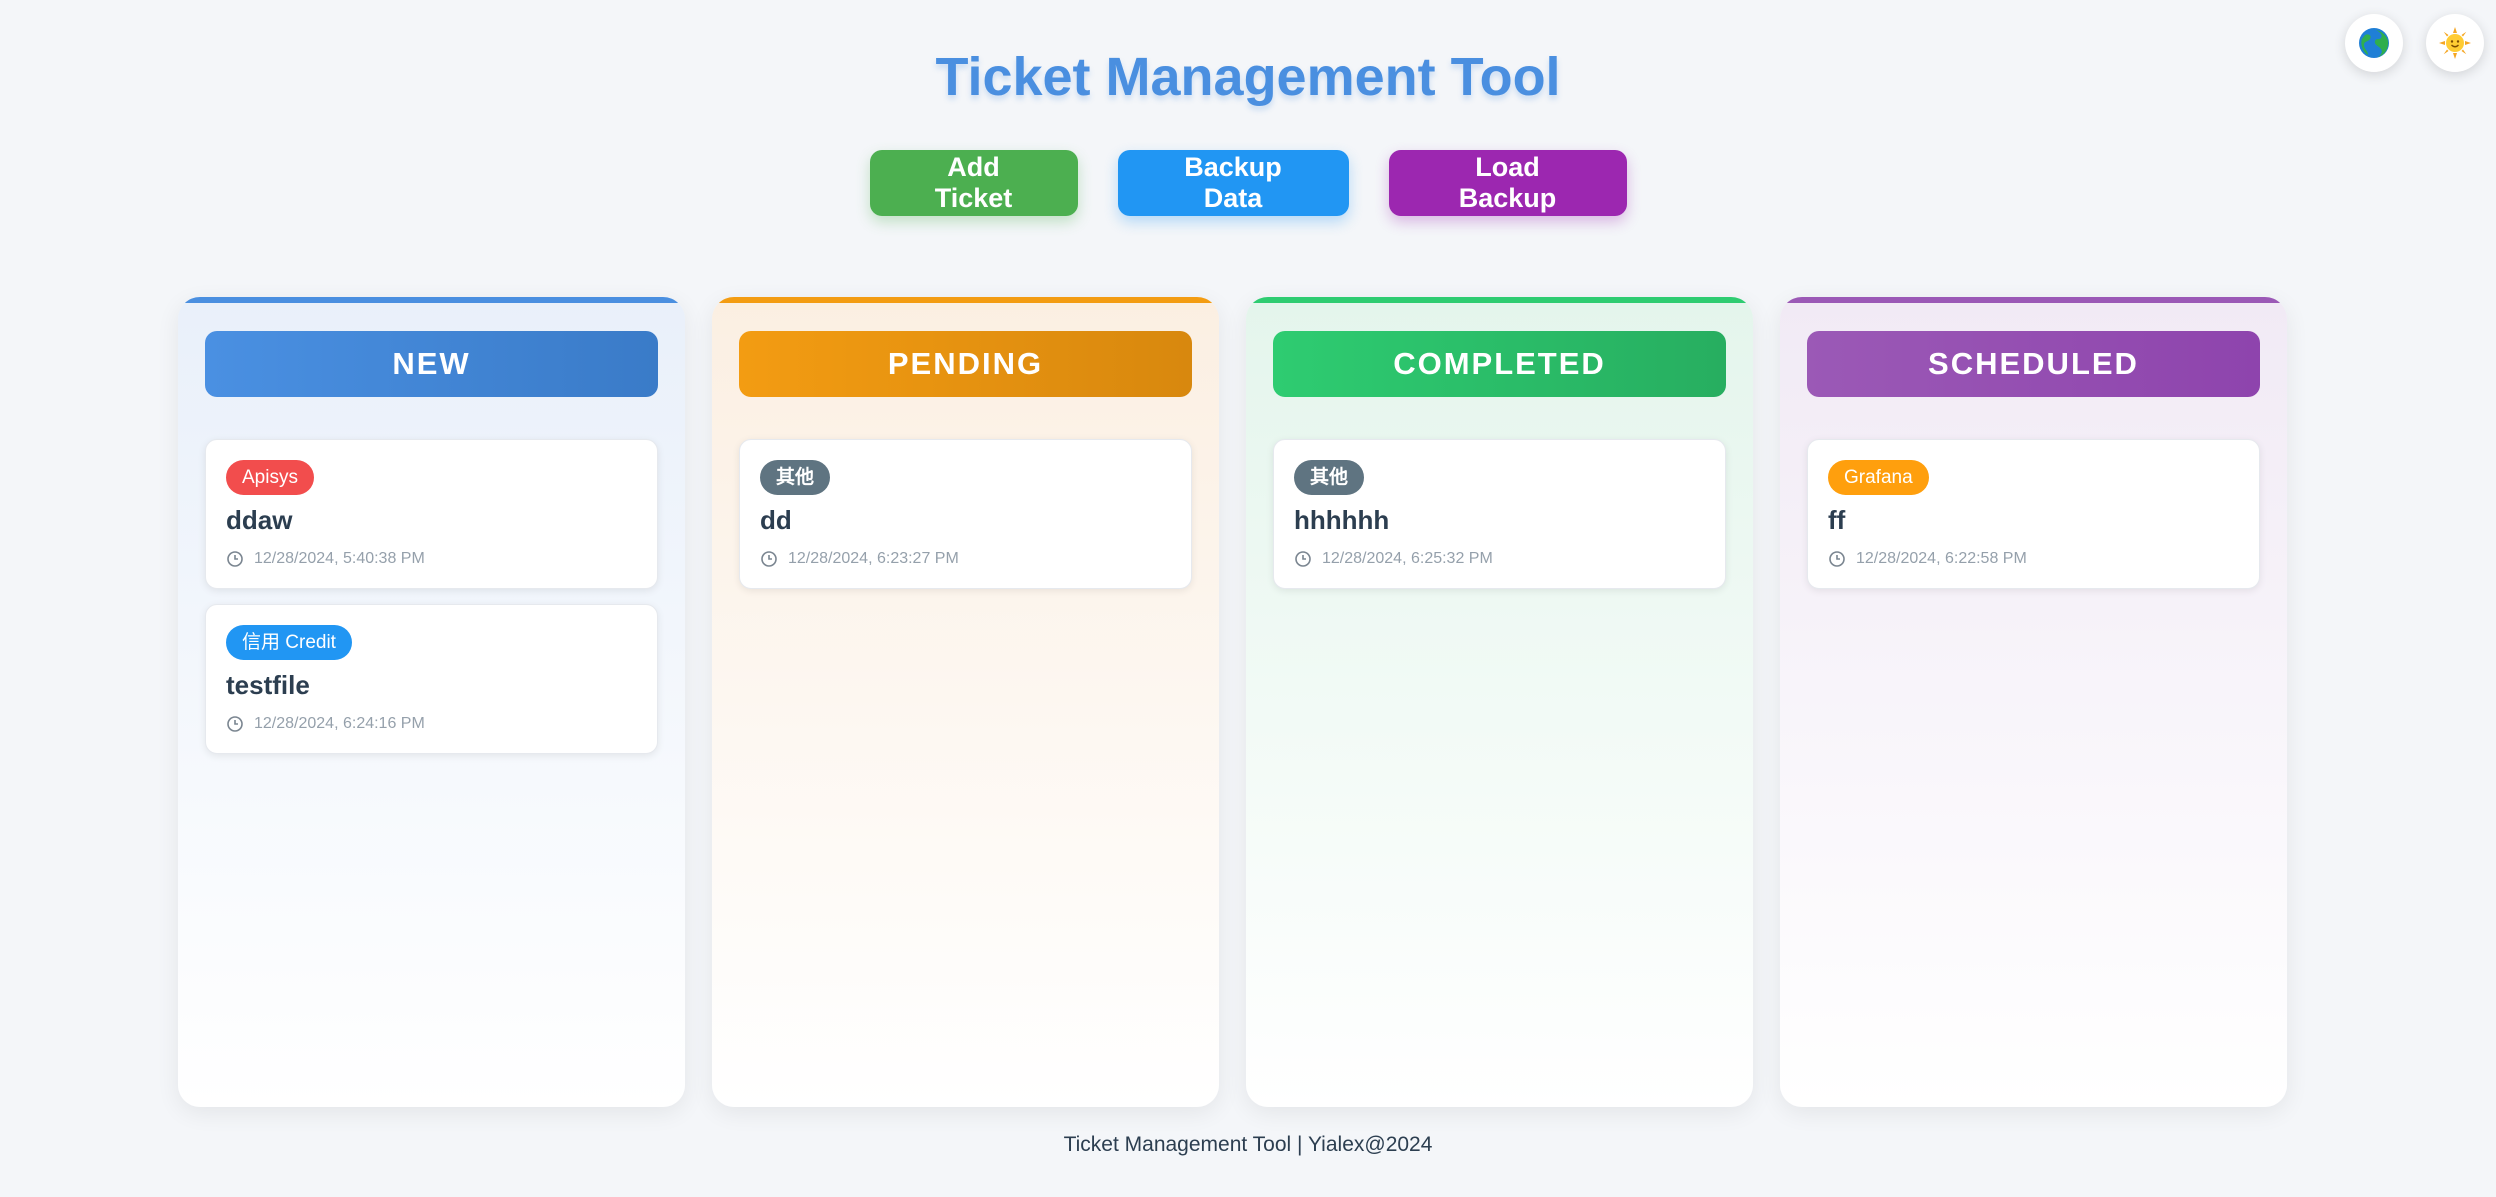 The image size is (2496, 1197). Describe the element at coordinates (1407, 558) in the screenshot. I see `ticket-time-text: 12/28/2024, 6:25:32 PM` at that location.